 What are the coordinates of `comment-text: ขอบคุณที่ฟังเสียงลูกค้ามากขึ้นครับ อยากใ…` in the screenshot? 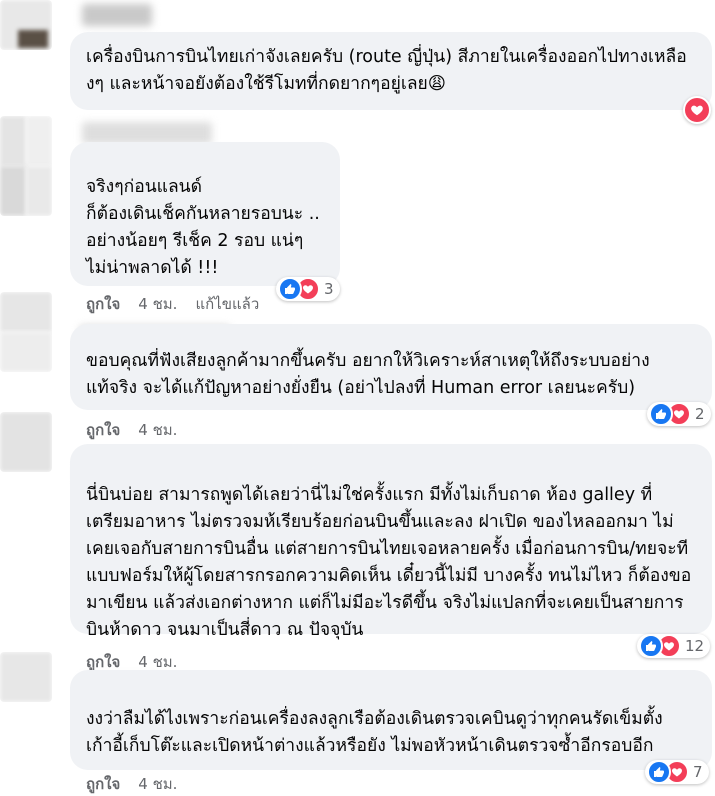 It's located at (368, 374).